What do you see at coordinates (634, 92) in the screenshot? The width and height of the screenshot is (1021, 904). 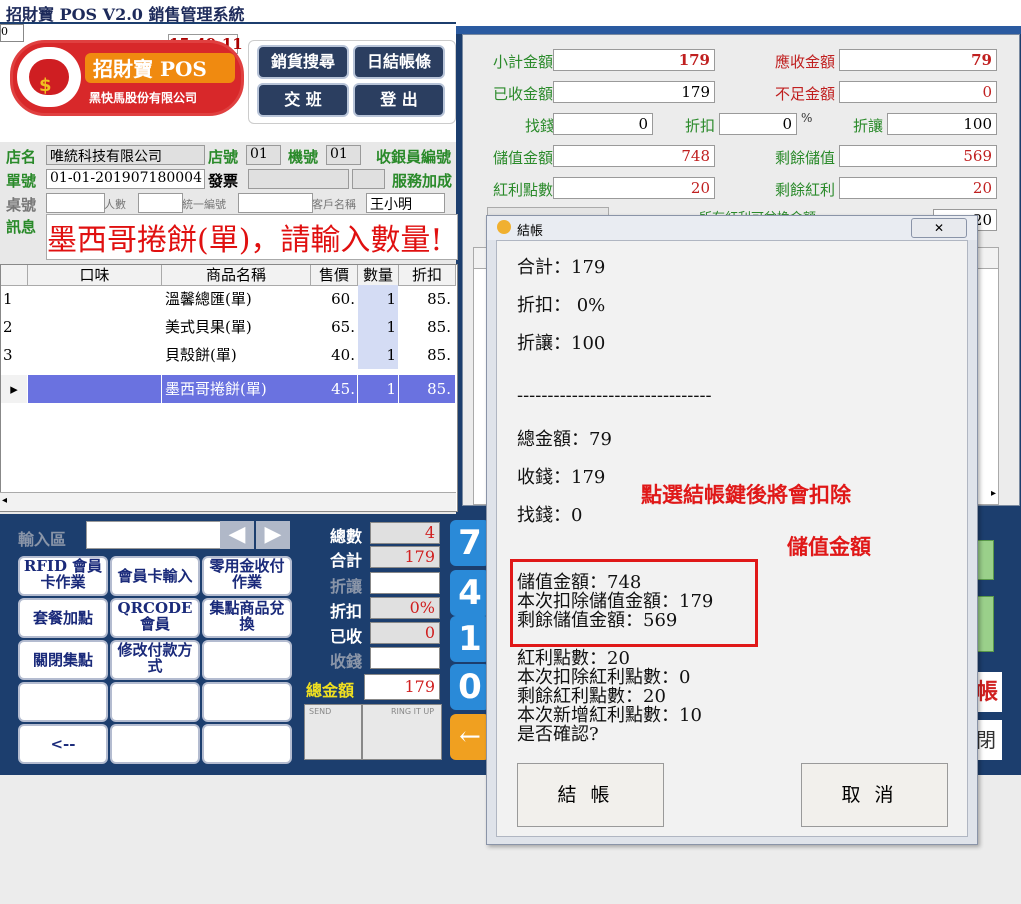 I see `received-field: 179` at bounding box center [634, 92].